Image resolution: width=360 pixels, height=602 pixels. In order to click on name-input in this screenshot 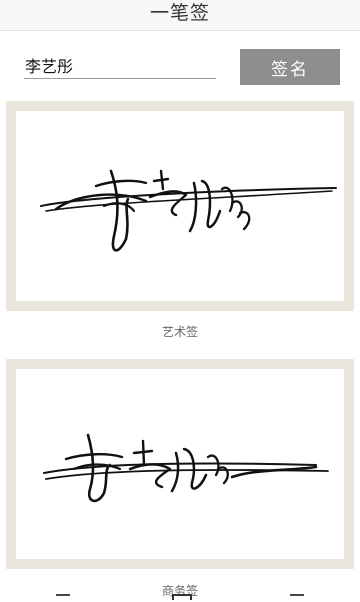, I will do `click(120, 65)`.